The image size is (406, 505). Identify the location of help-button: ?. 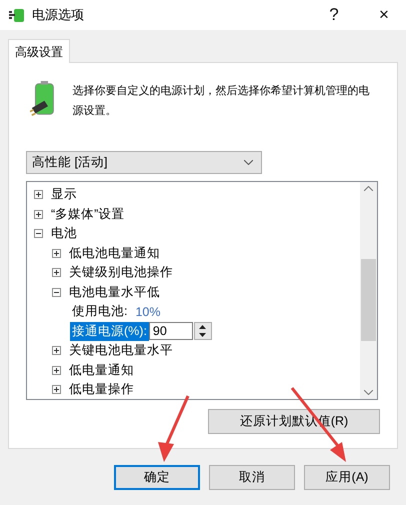
(334, 15).